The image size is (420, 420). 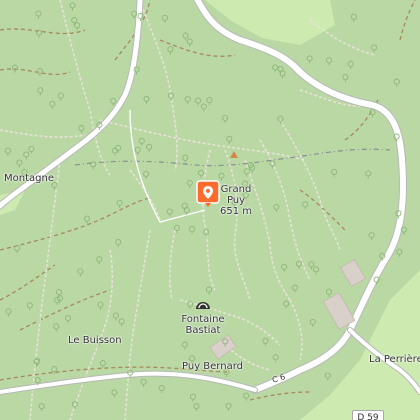 What do you see at coordinates (235, 211) in the screenshot?
I see `label-elevation: 651 m` at bounding box center [235, 211].